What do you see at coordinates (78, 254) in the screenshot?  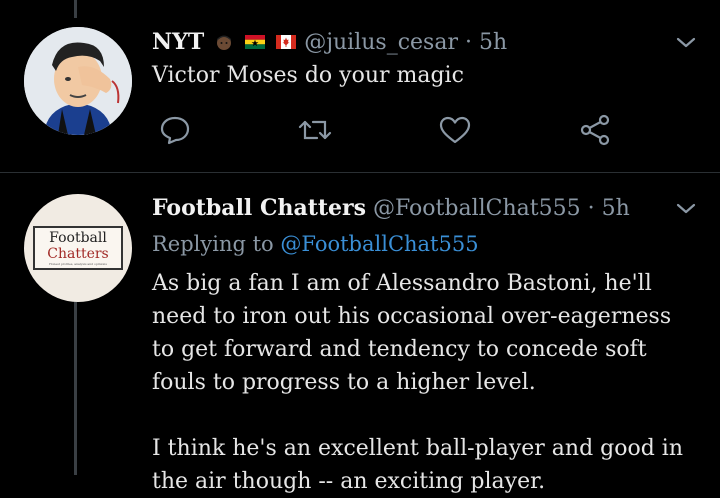 I see `avatar-logo-line2: Chatters` at bounding box center [78, 254].